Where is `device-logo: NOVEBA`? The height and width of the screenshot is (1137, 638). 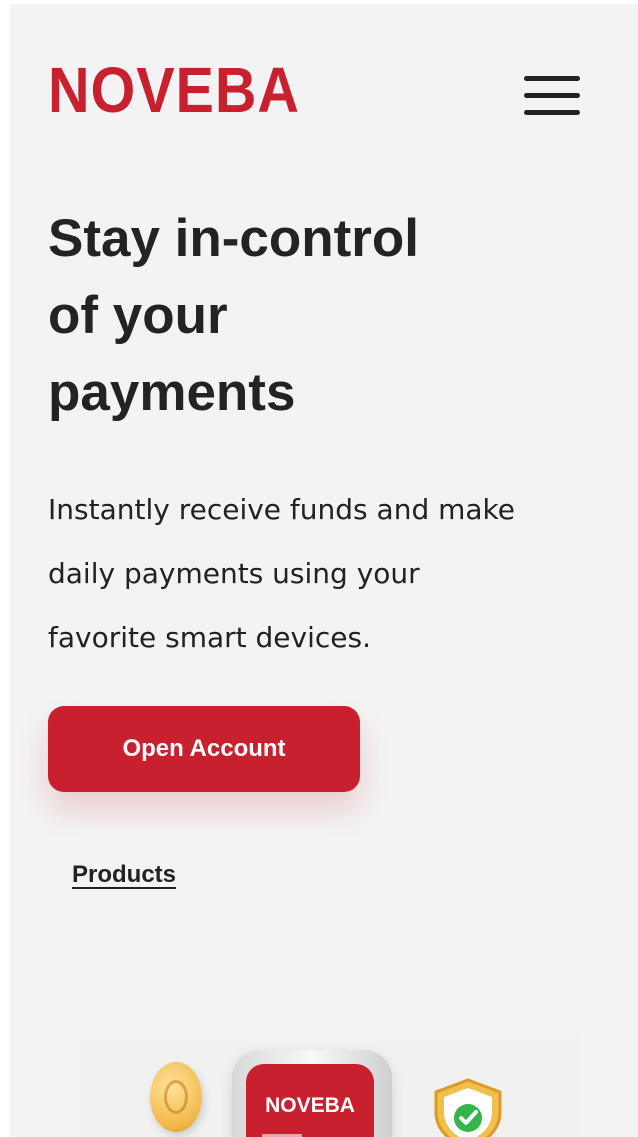 device-logo: NOVEBA is located at coordinates (310, 1105).